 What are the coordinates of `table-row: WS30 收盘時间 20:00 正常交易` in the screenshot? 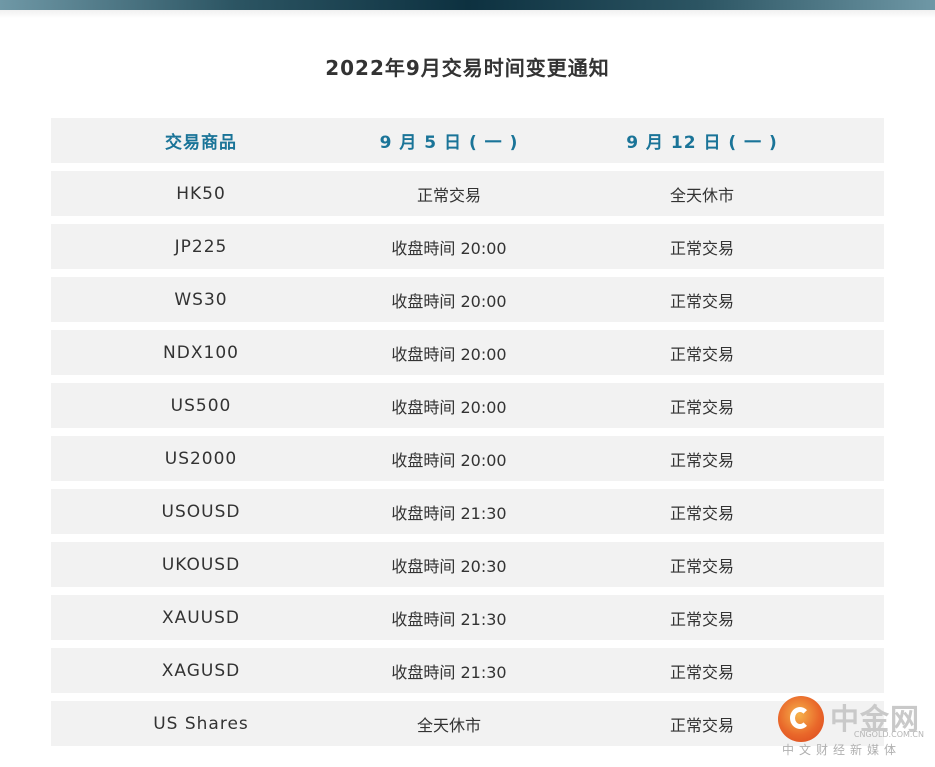 It's located at (467, 299).